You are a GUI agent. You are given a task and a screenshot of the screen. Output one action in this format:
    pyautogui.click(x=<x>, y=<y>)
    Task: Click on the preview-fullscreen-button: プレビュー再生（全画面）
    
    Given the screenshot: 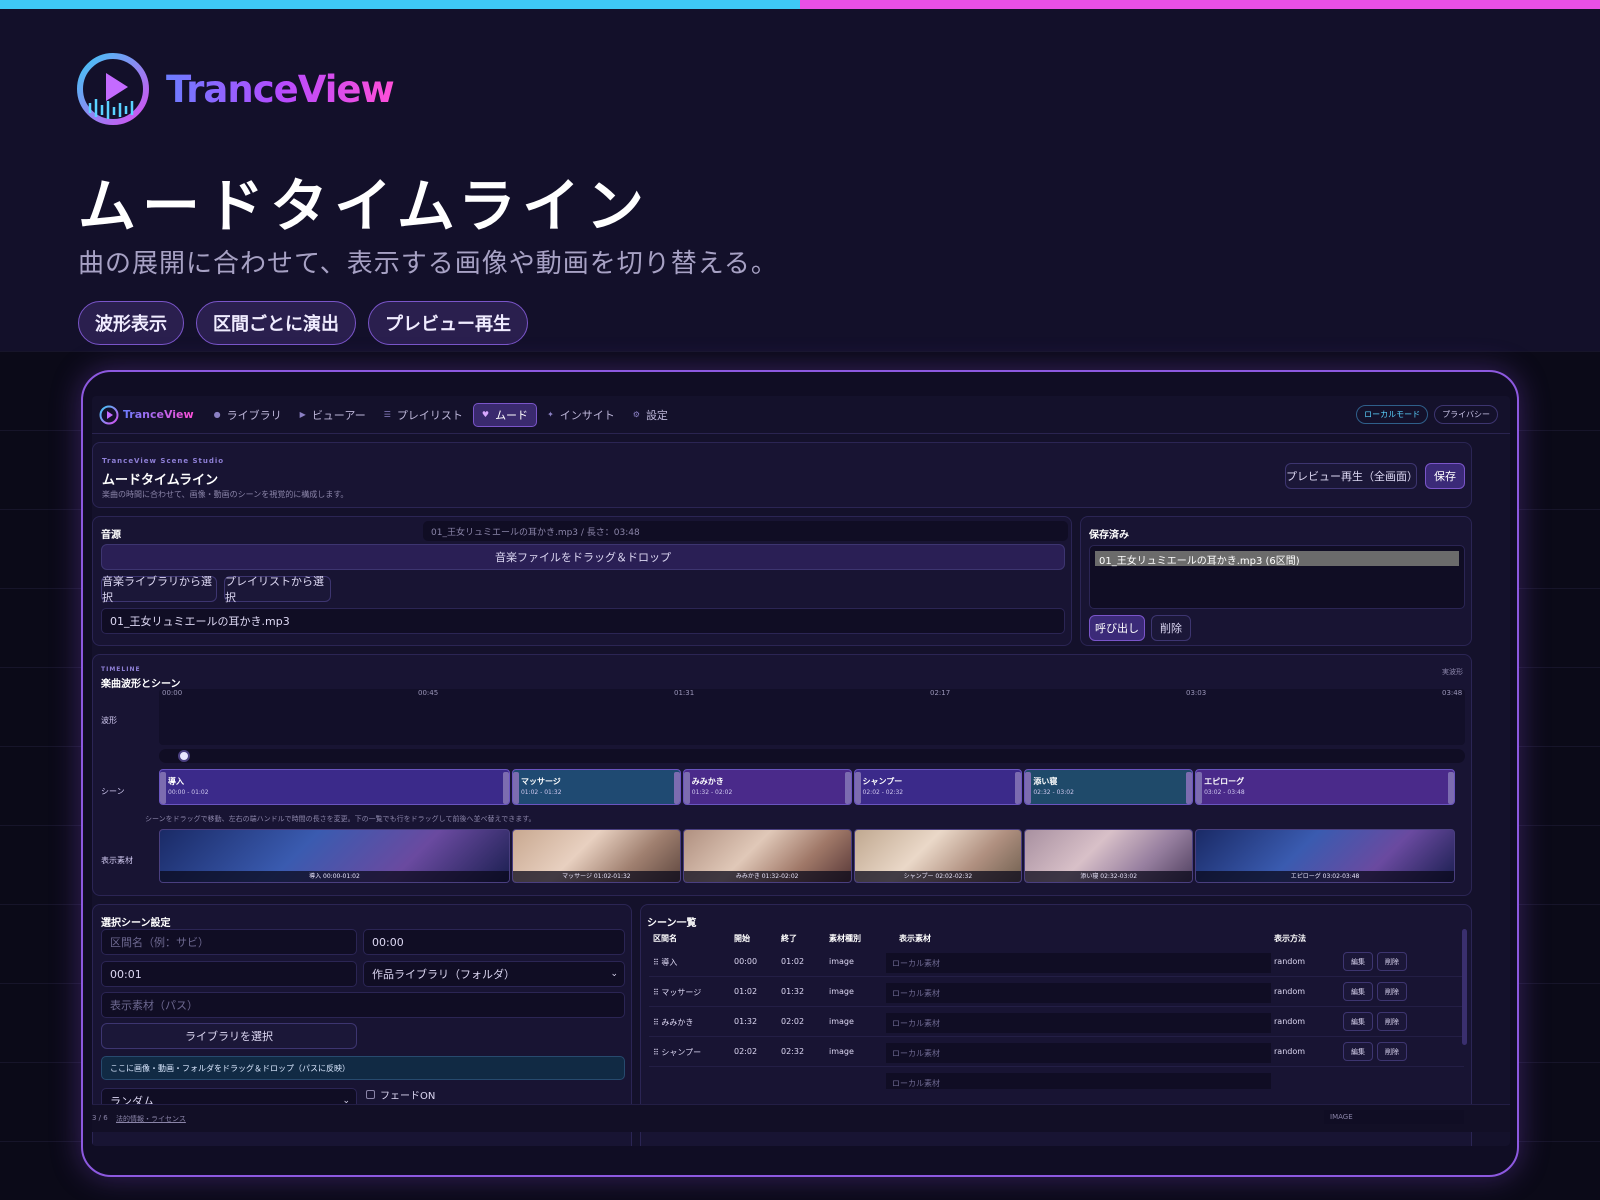 What is the action you would take?
    pyautogui.click(x=1351, y=476)
    